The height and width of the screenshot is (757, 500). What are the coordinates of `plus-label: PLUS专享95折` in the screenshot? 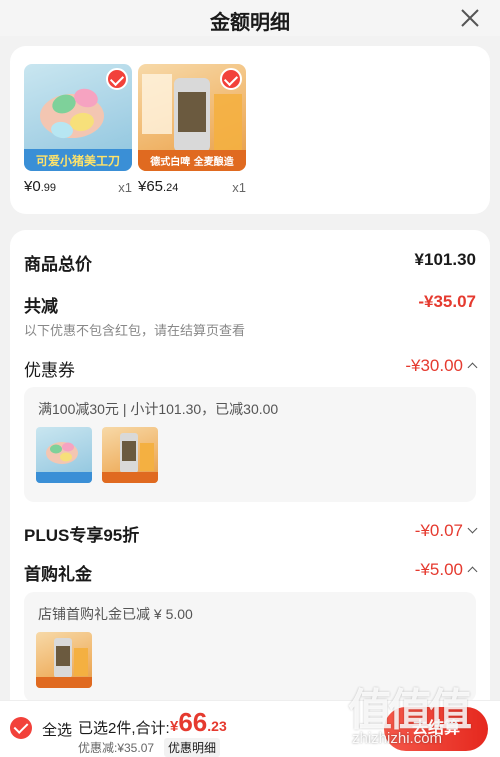 It's located at (82, 535).